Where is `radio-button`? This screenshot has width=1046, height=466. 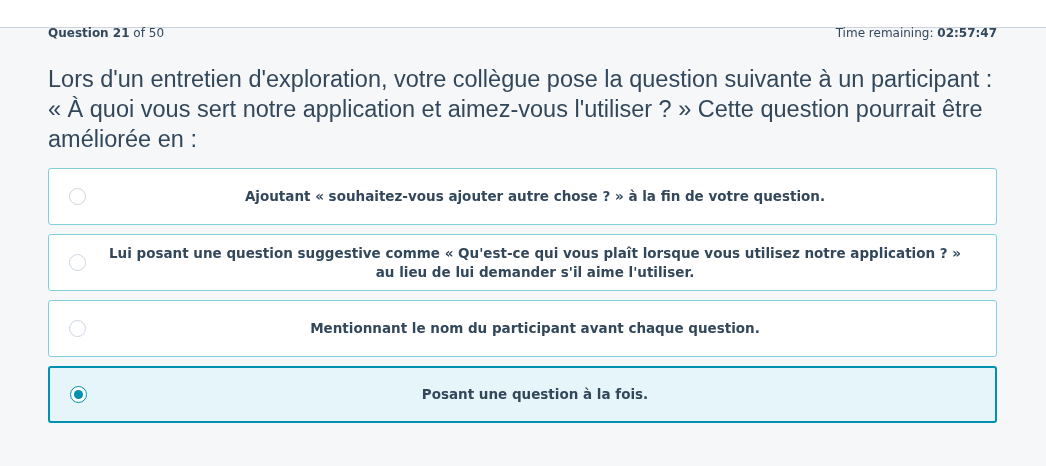 radio-button is located at coordinates (78, 394).